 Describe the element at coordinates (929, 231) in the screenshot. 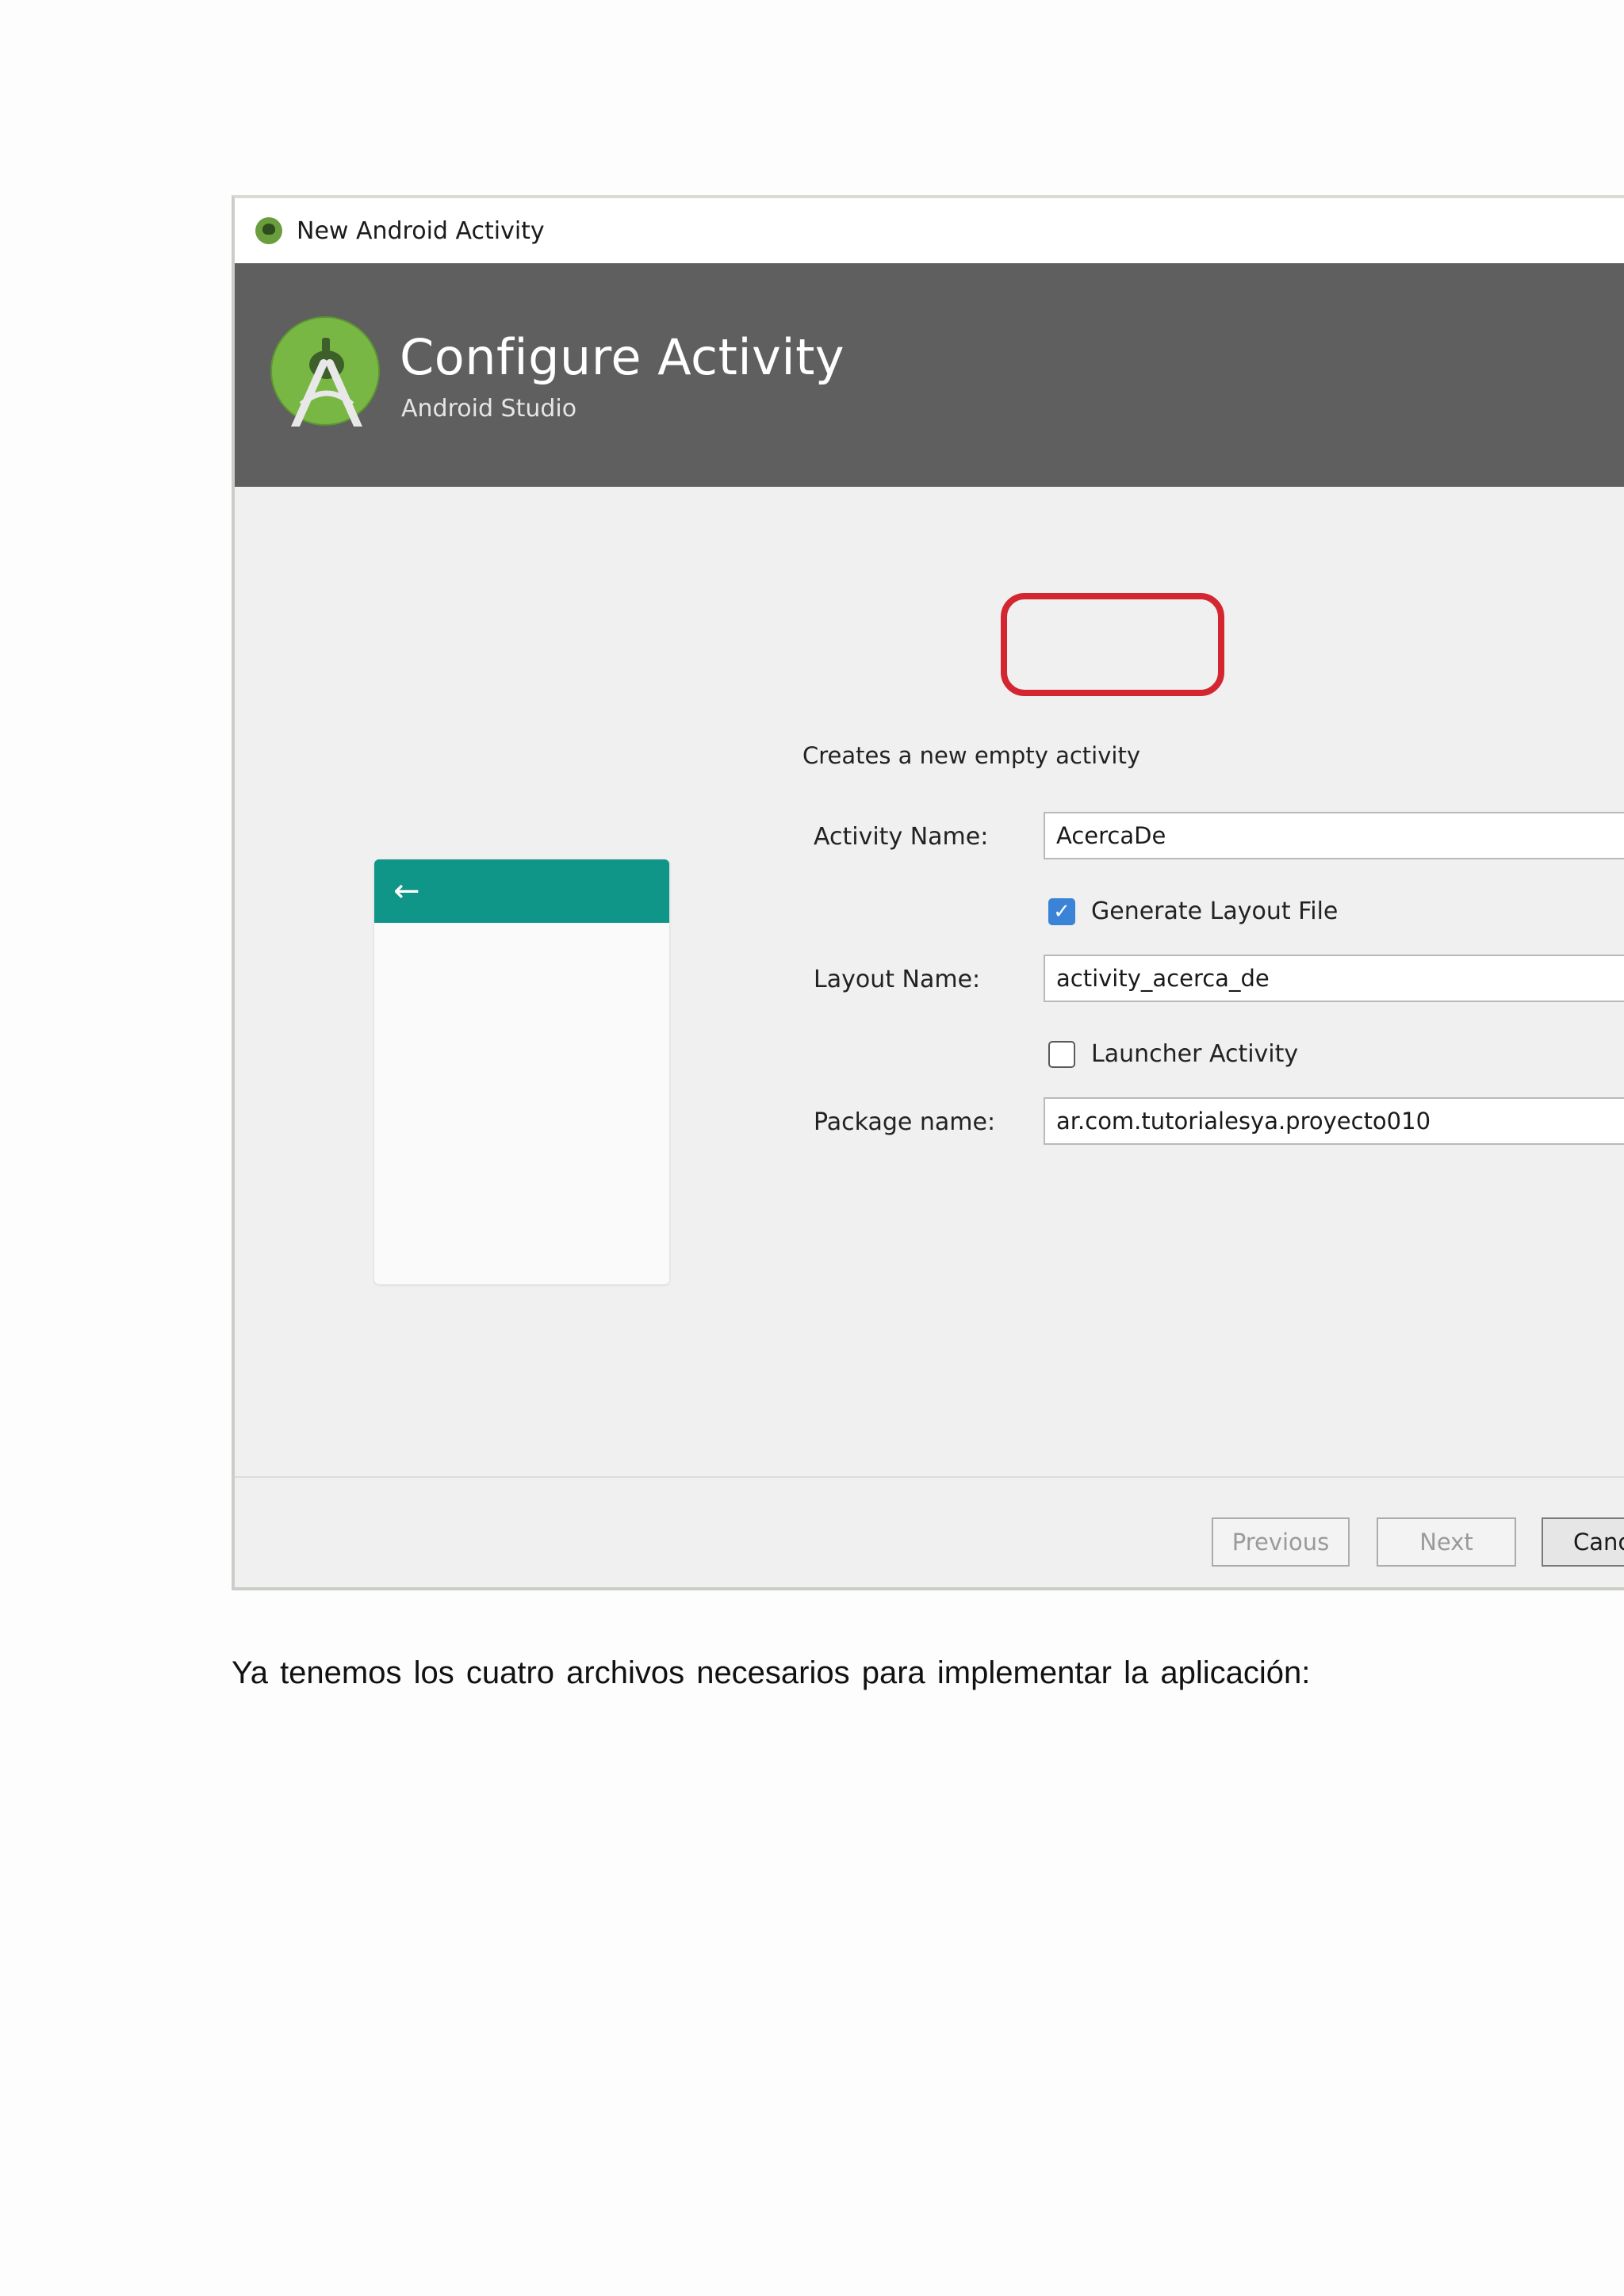

I see `title-bar: New Android Activity` at that location.